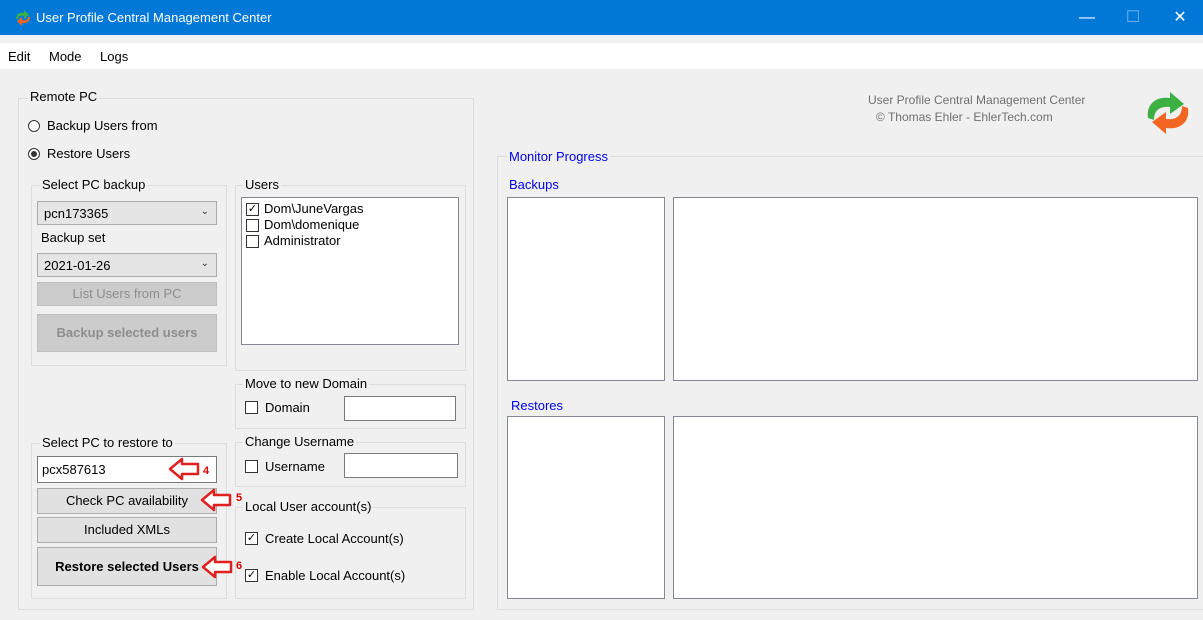  What do you see at coordinates (534, 184) in the screenshot?
I see `backups-label: Backups` at bounding box center [534, 184].